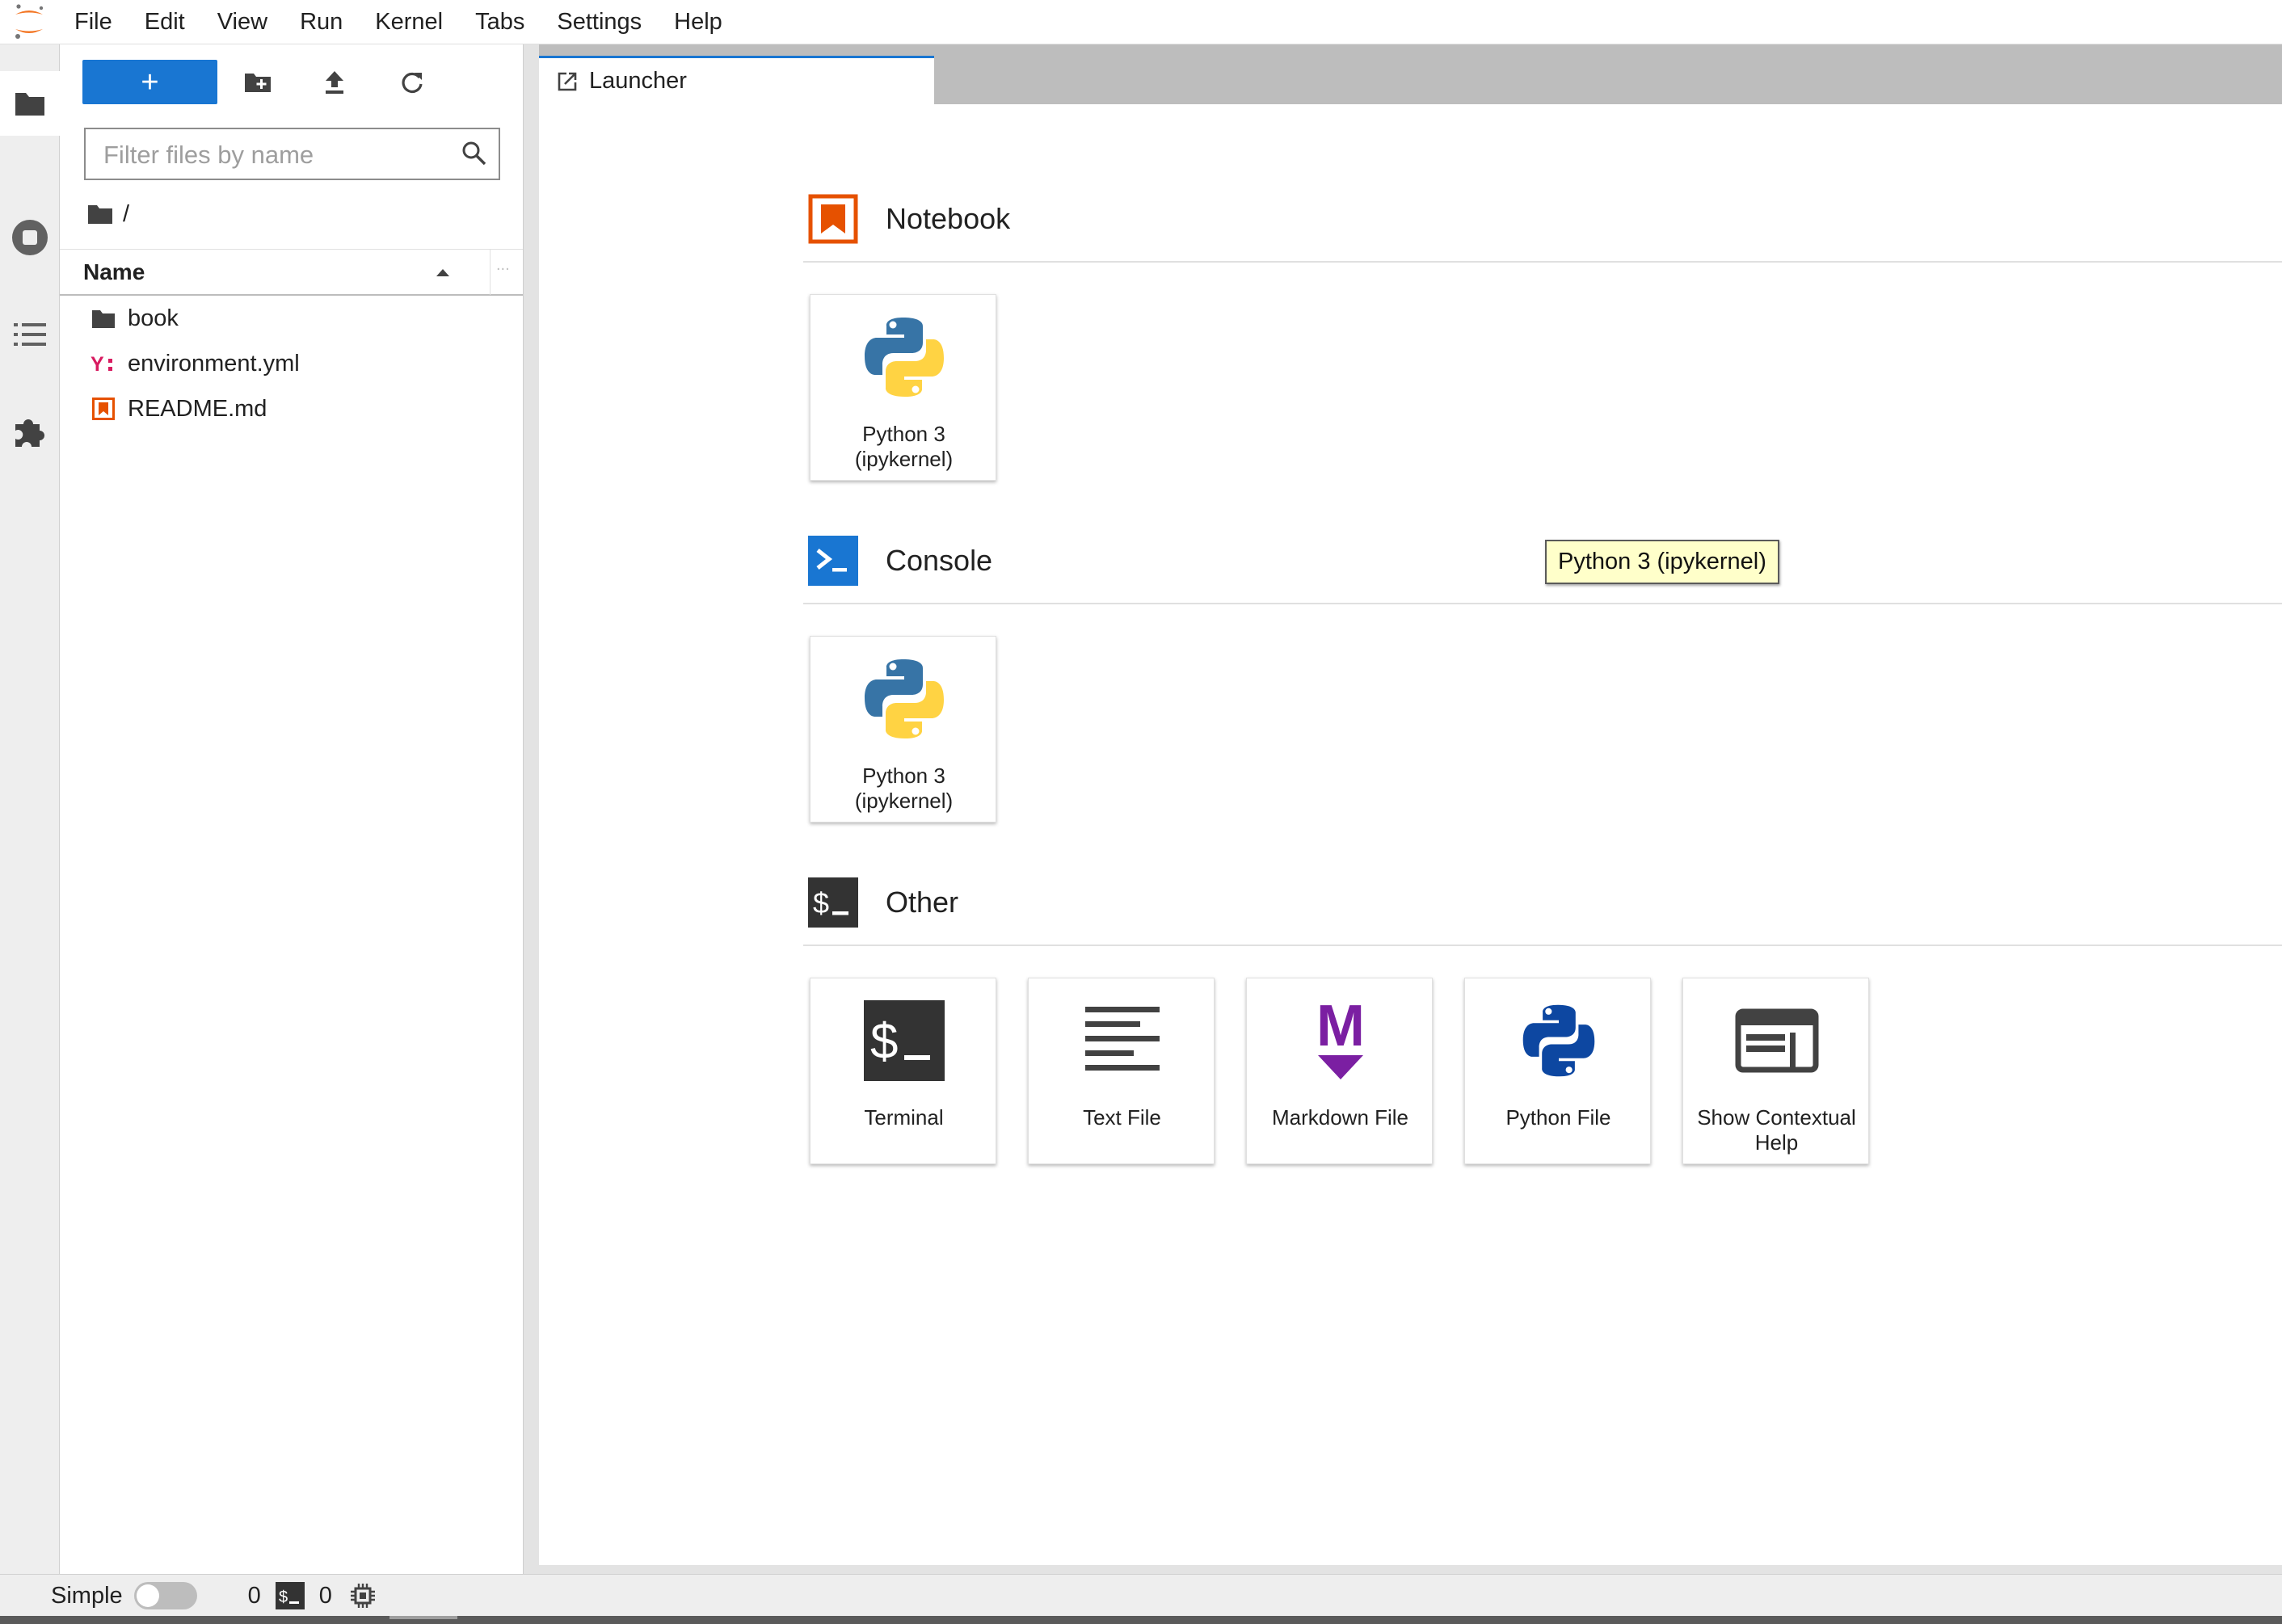 This screenshot has height=1624, width=2282. I want to click on section-header-console: Console, so click(900, 560).